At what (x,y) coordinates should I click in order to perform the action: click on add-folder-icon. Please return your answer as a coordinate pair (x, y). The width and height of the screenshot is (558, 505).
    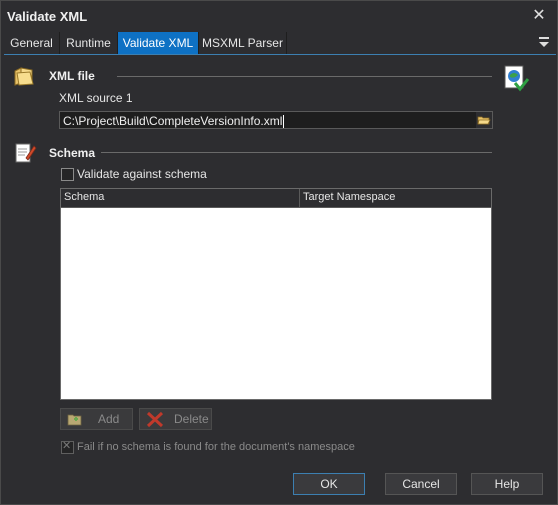
    Looking at the image, I should click on (74, 420).